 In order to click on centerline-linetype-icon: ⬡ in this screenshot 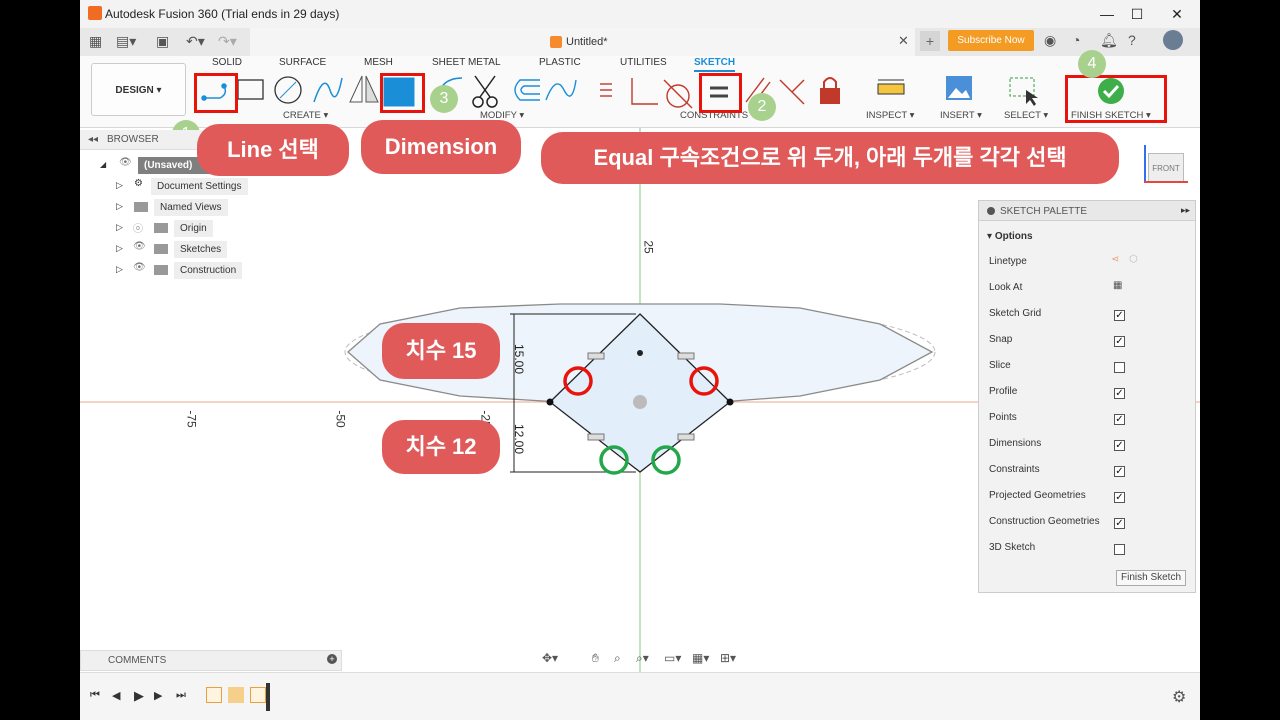, I will do `click(1133, 259)`.